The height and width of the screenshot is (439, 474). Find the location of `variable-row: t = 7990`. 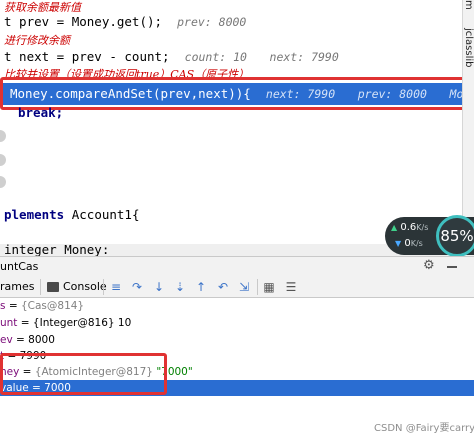

variable-row: t = 7990 is located at coordinates (237, 356).